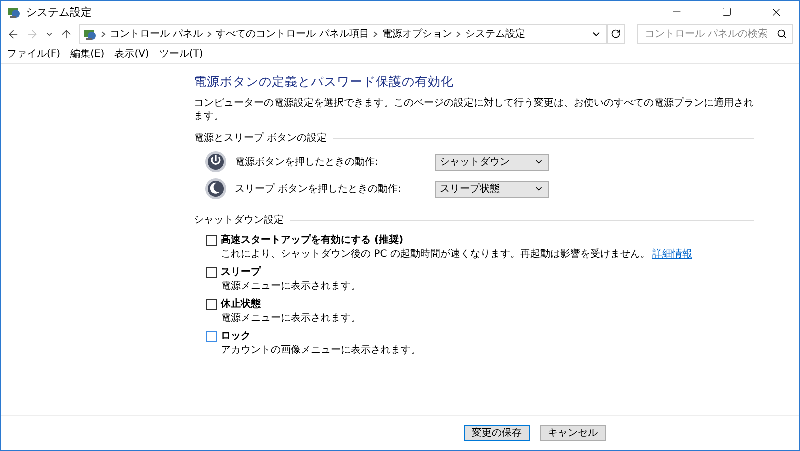 Image resolution: width=800 pixels, height=451 pixels. What do you see at coordinates (319, 189) in the screenshot?
I see `setting-label: スリープ ボタンを押したときの動作:` at bounding box center [319, 189].